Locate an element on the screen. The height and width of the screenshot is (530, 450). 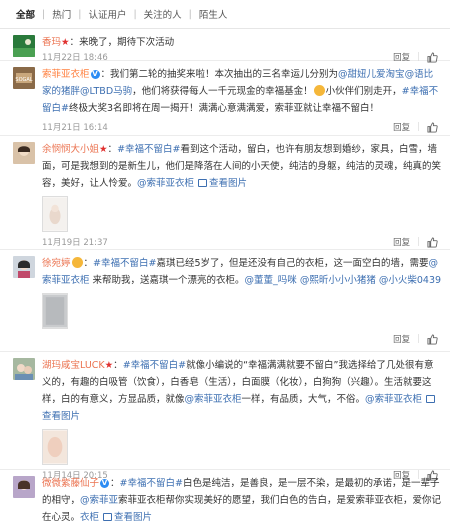
comment-username: 索菲亚衣柜 is located at coordinates (66, 74).